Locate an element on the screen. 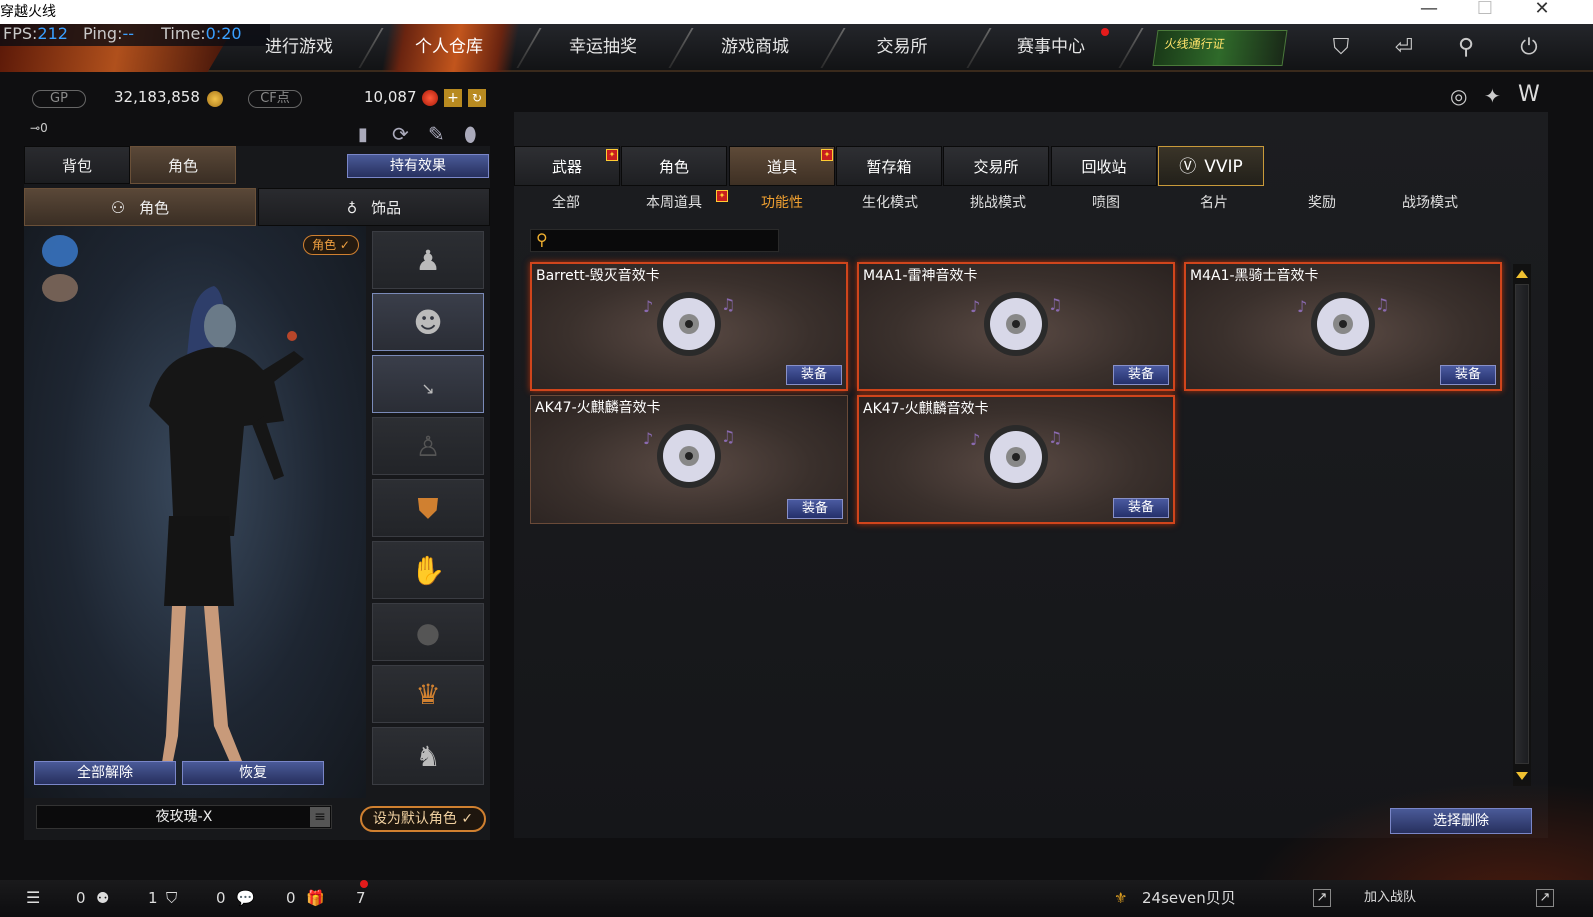  badge-icon: ✦ is located at coordinates (1492, 96).